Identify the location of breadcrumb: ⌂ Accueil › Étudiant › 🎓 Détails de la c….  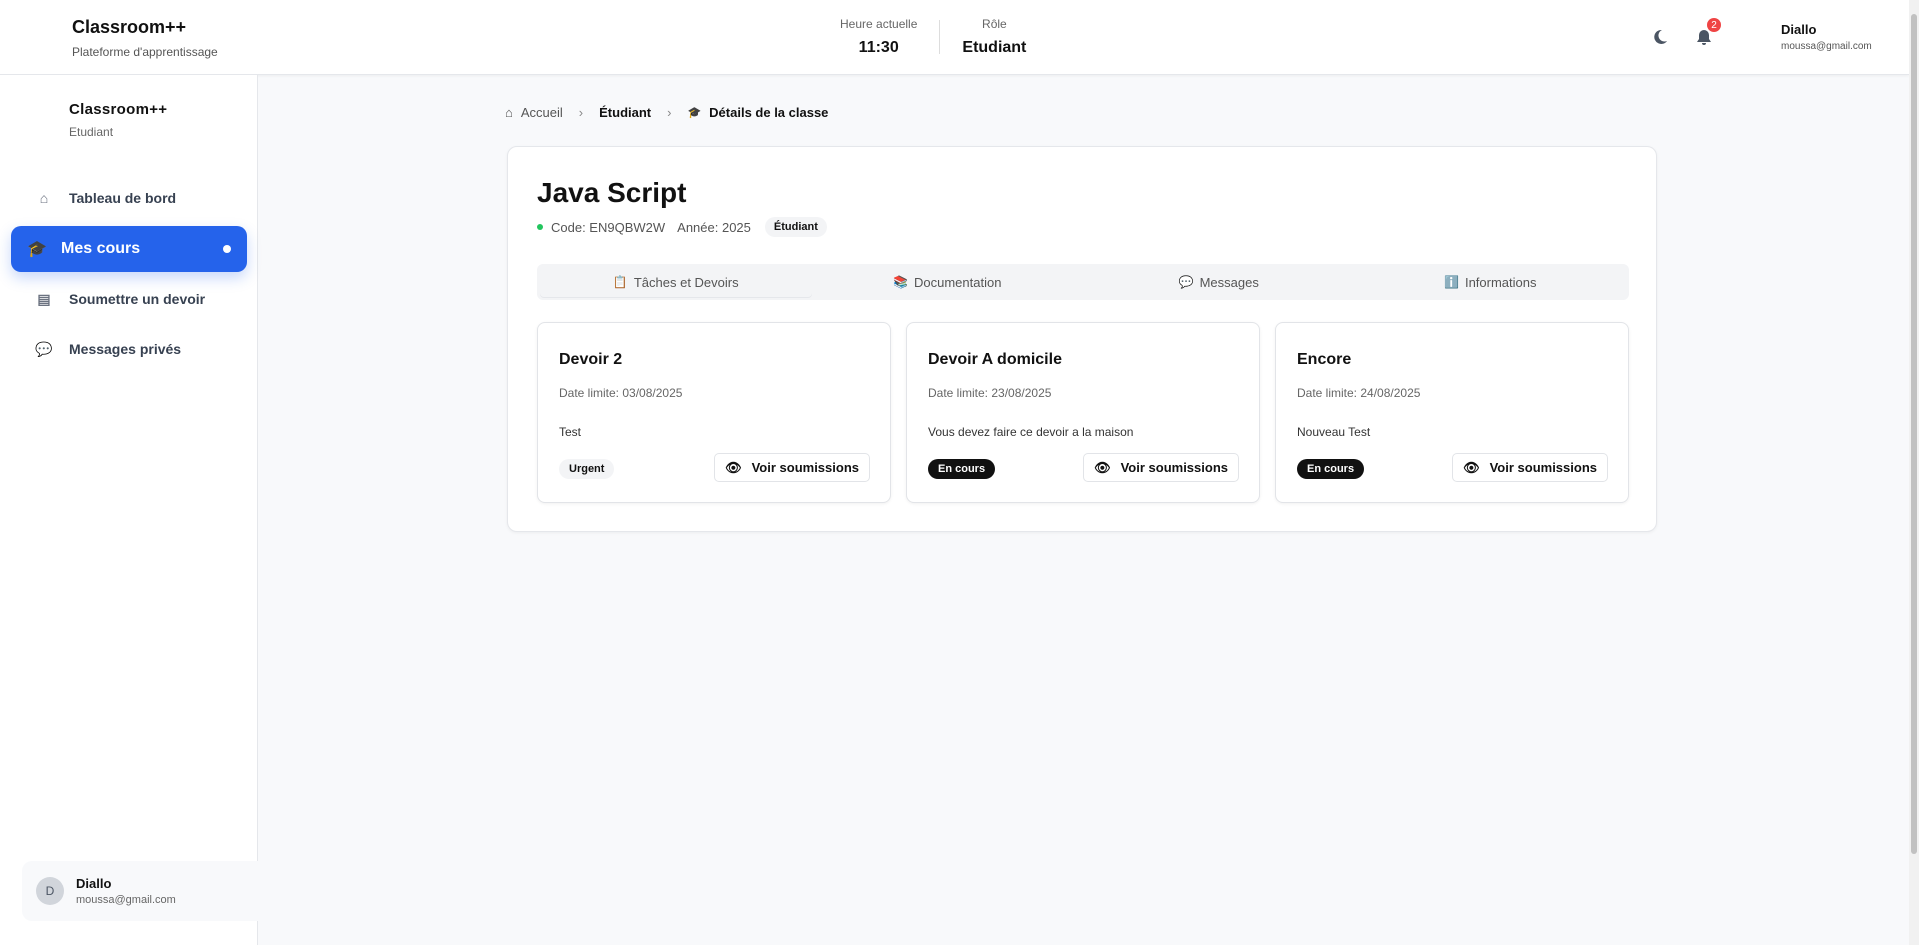
(666, 112).